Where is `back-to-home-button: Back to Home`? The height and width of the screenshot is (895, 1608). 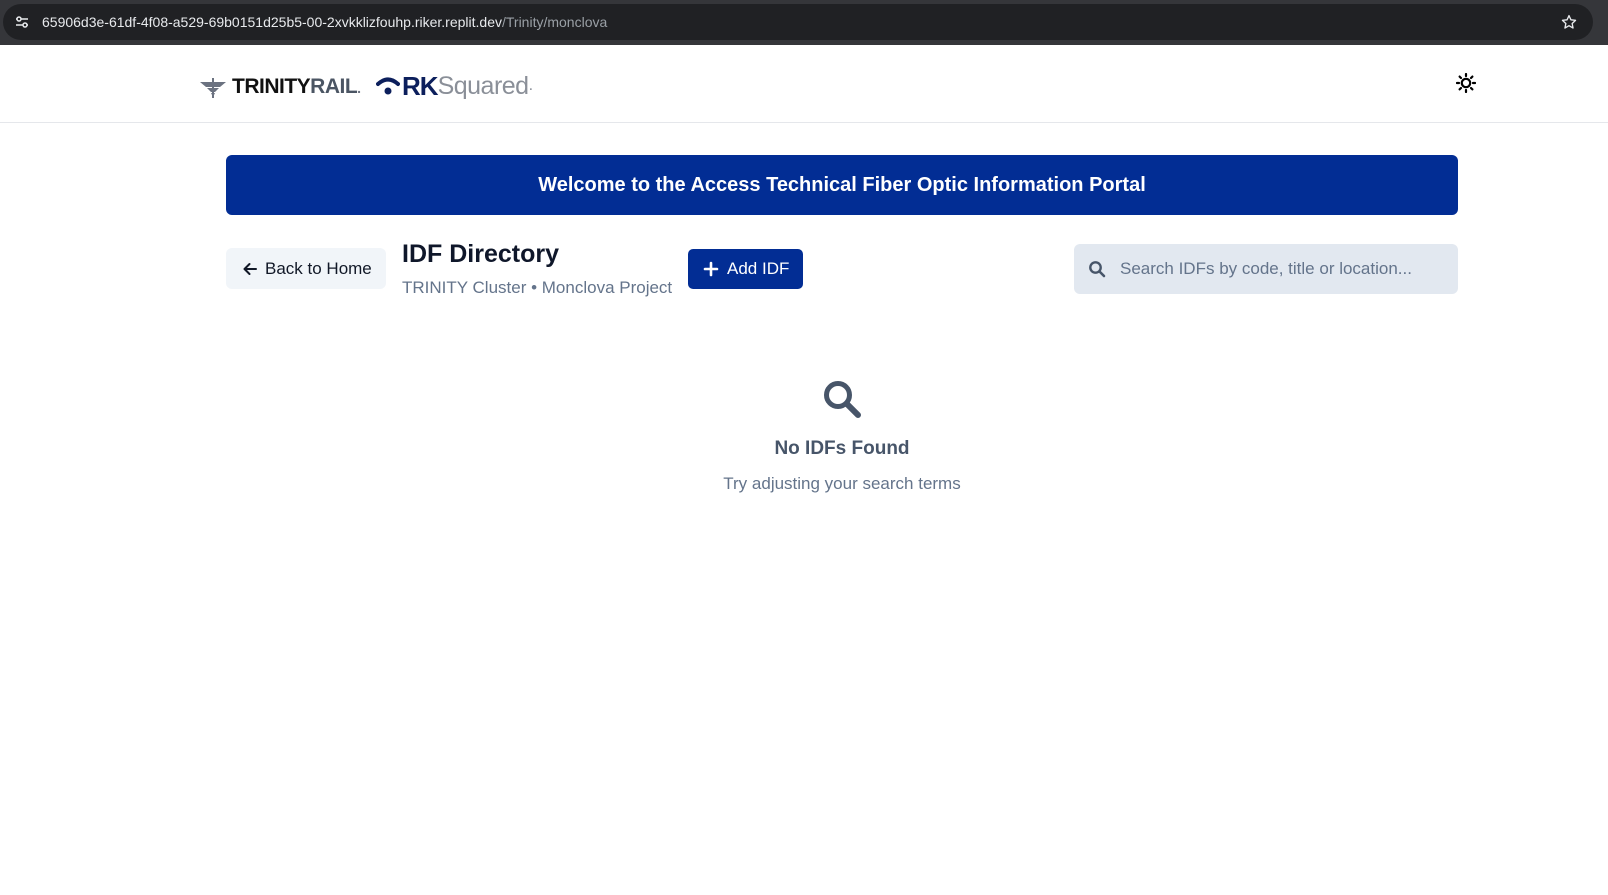 back-to-home-button: Back to Home is located at coordinates (306, 268).